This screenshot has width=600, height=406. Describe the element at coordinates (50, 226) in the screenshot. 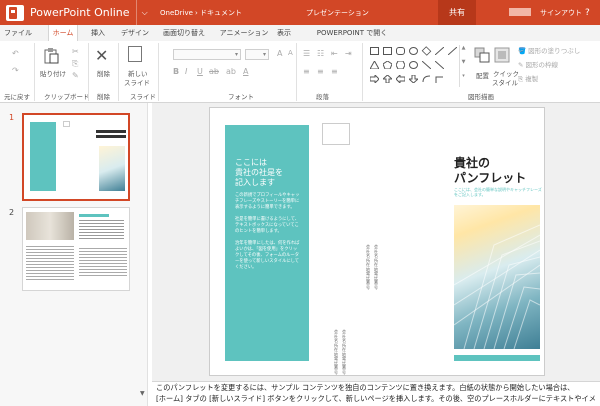

I see `thumb-people-photo` at that location.